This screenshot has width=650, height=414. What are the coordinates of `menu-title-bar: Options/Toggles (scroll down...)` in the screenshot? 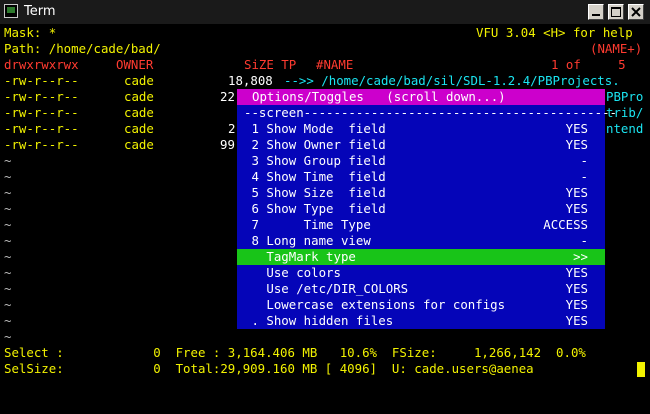 It's located at (421, 97).